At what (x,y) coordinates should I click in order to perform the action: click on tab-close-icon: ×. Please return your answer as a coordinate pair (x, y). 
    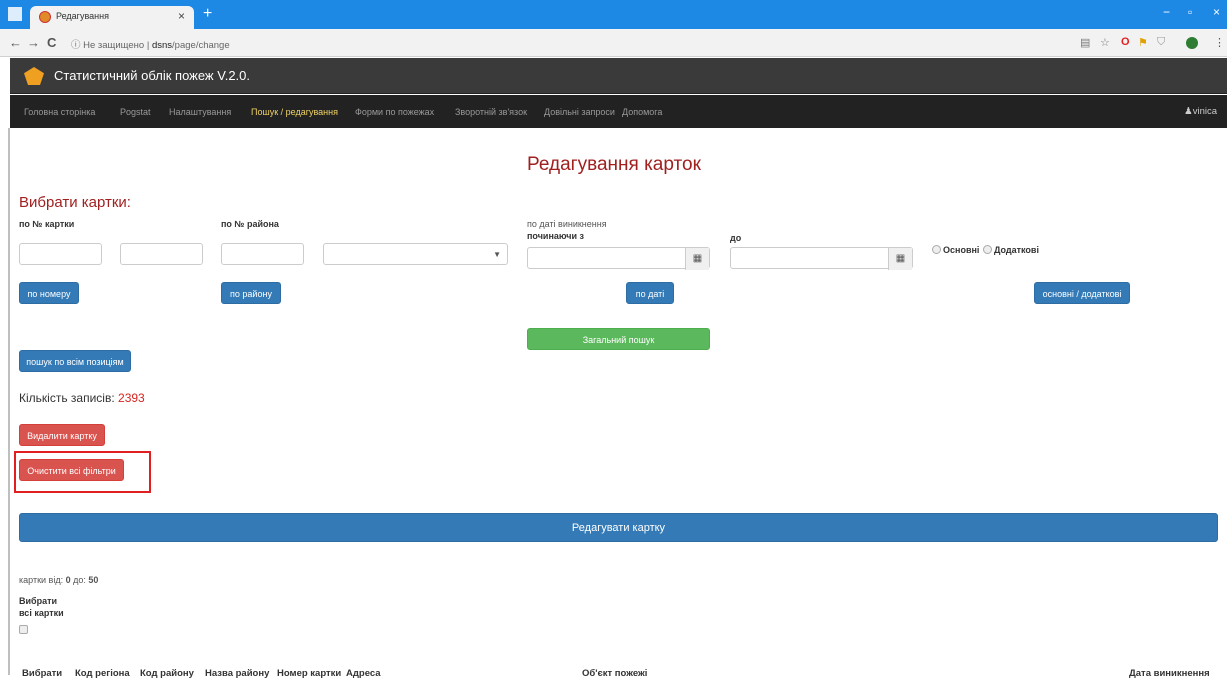
    Looking at the image, I should click on (181, 16).